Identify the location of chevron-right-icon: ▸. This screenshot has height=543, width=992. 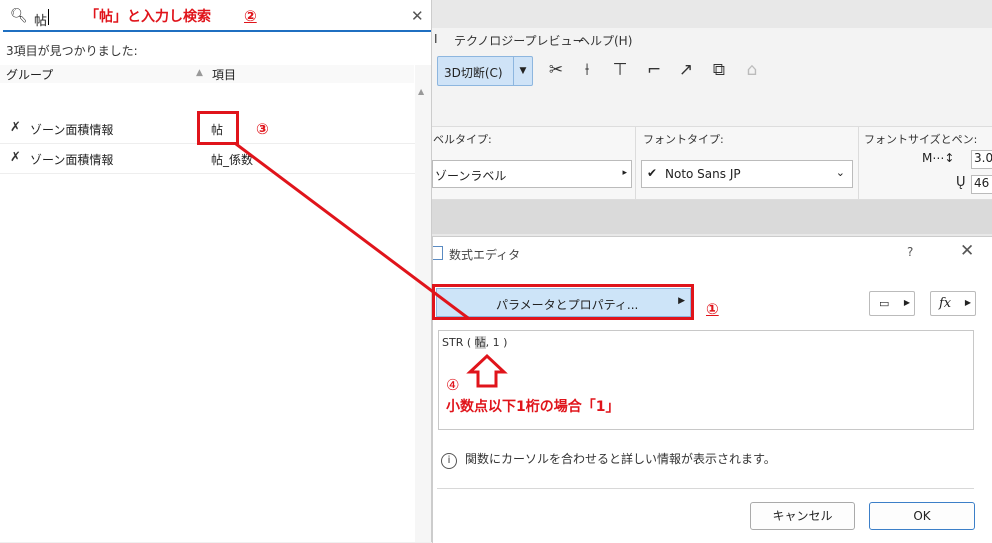
(624, 173).